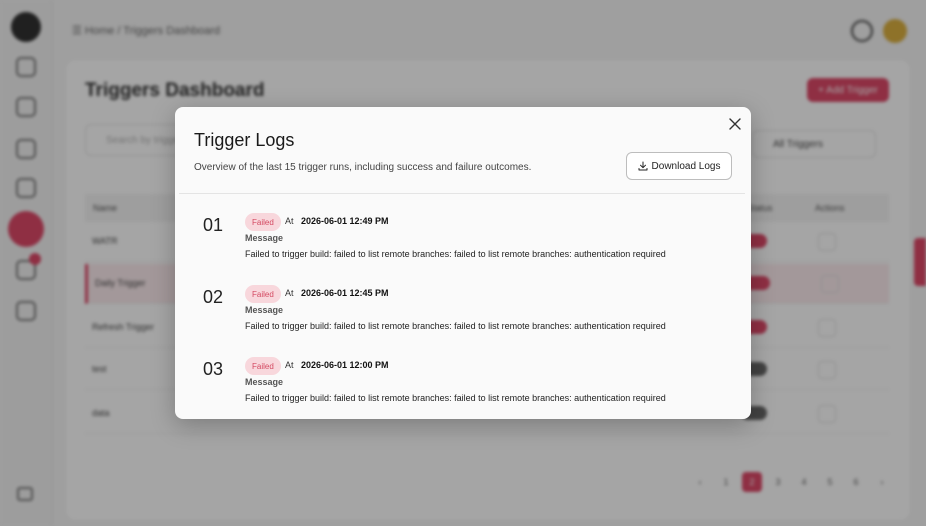  I want to click on log-timestamp: 2026-06-01 12:49 PM, so click(345, 221).